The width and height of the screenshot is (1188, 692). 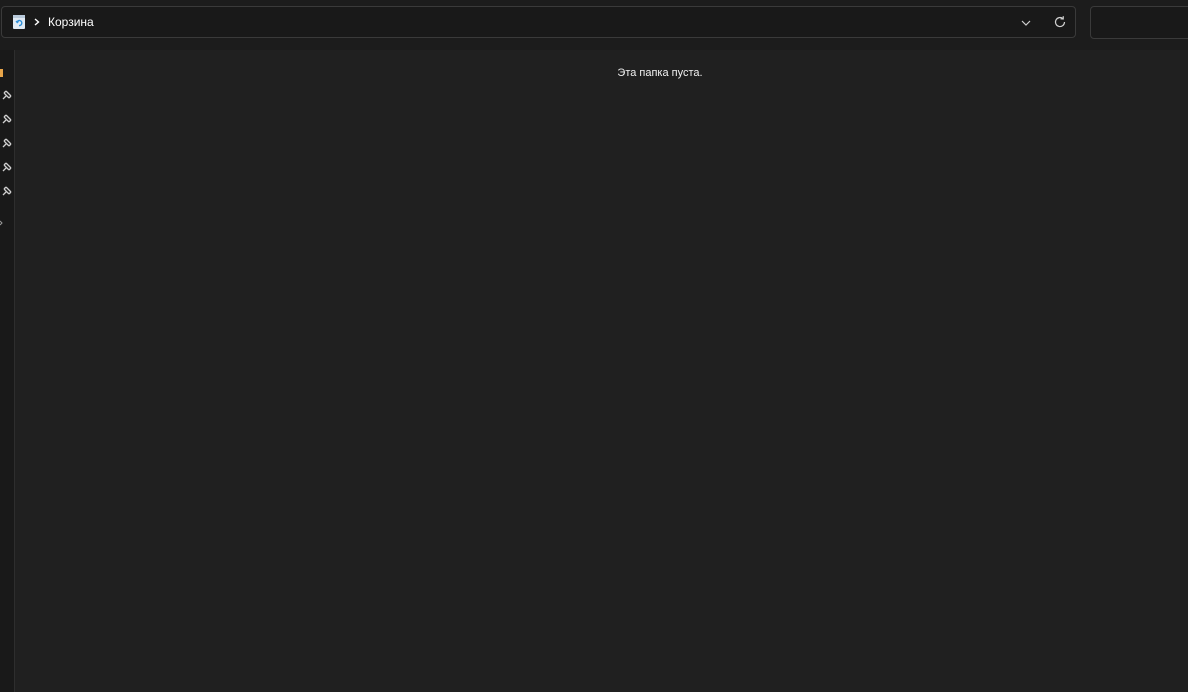 I want to click on chevron-down-icon, so click(x=1026, y=23).